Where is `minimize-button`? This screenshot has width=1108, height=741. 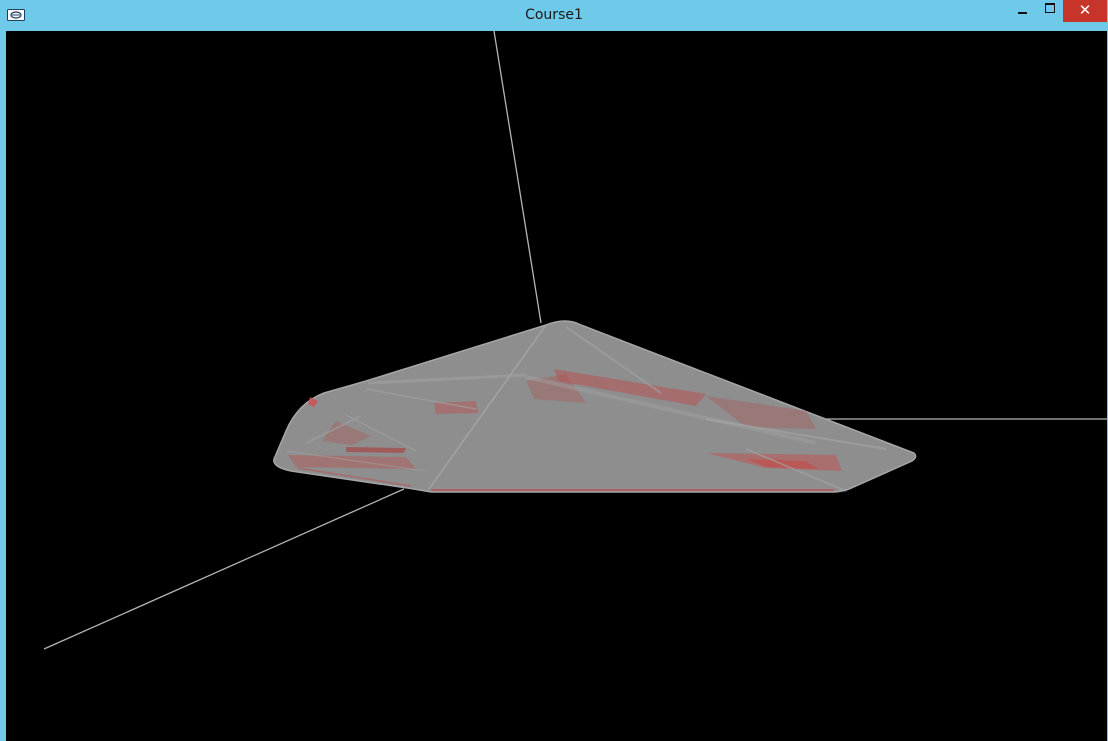 minimize-button is located at coordinates (1022, 11).